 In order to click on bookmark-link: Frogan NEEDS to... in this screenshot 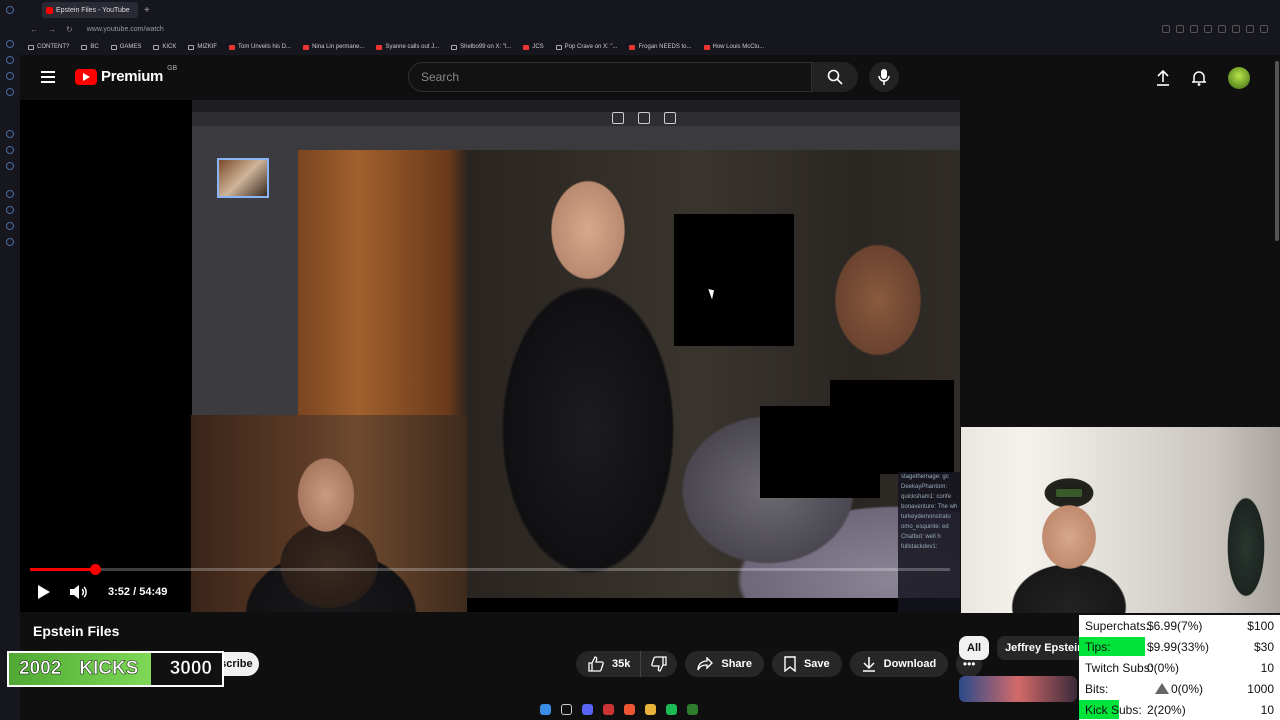, I will do `click(660, 47)`.